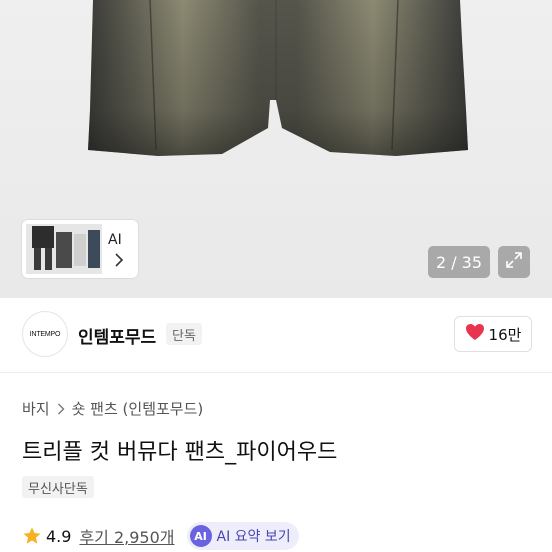 Image resolution: width=552 pixels, height=552 pixels. I want to click on review-count-link: 후기 2,950개, so click(126, 536).